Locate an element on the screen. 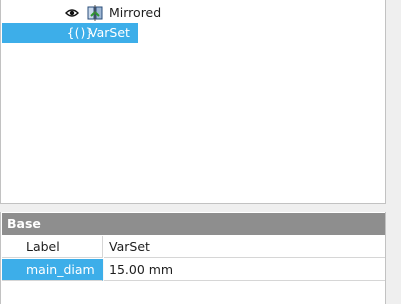  property-value: VarSet is located at coordinates (244, 247).